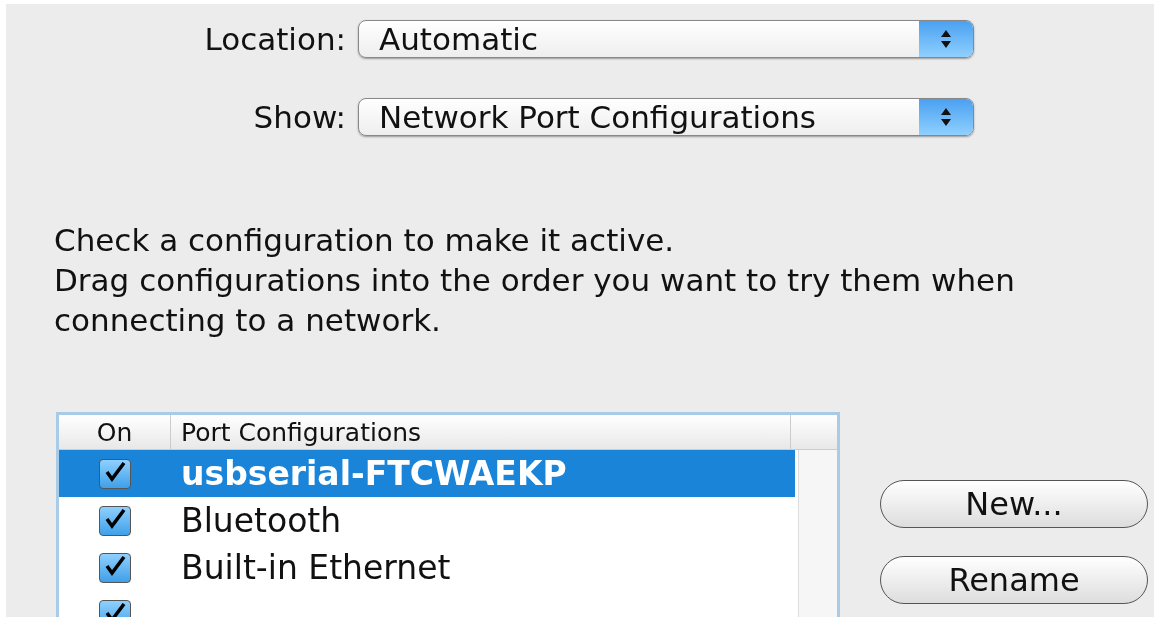  What do you see at coordinates (374, 473) in the screenshot?
I see `port-name: usbserial-FTCWAEKP` at bounding box center [374, 473].